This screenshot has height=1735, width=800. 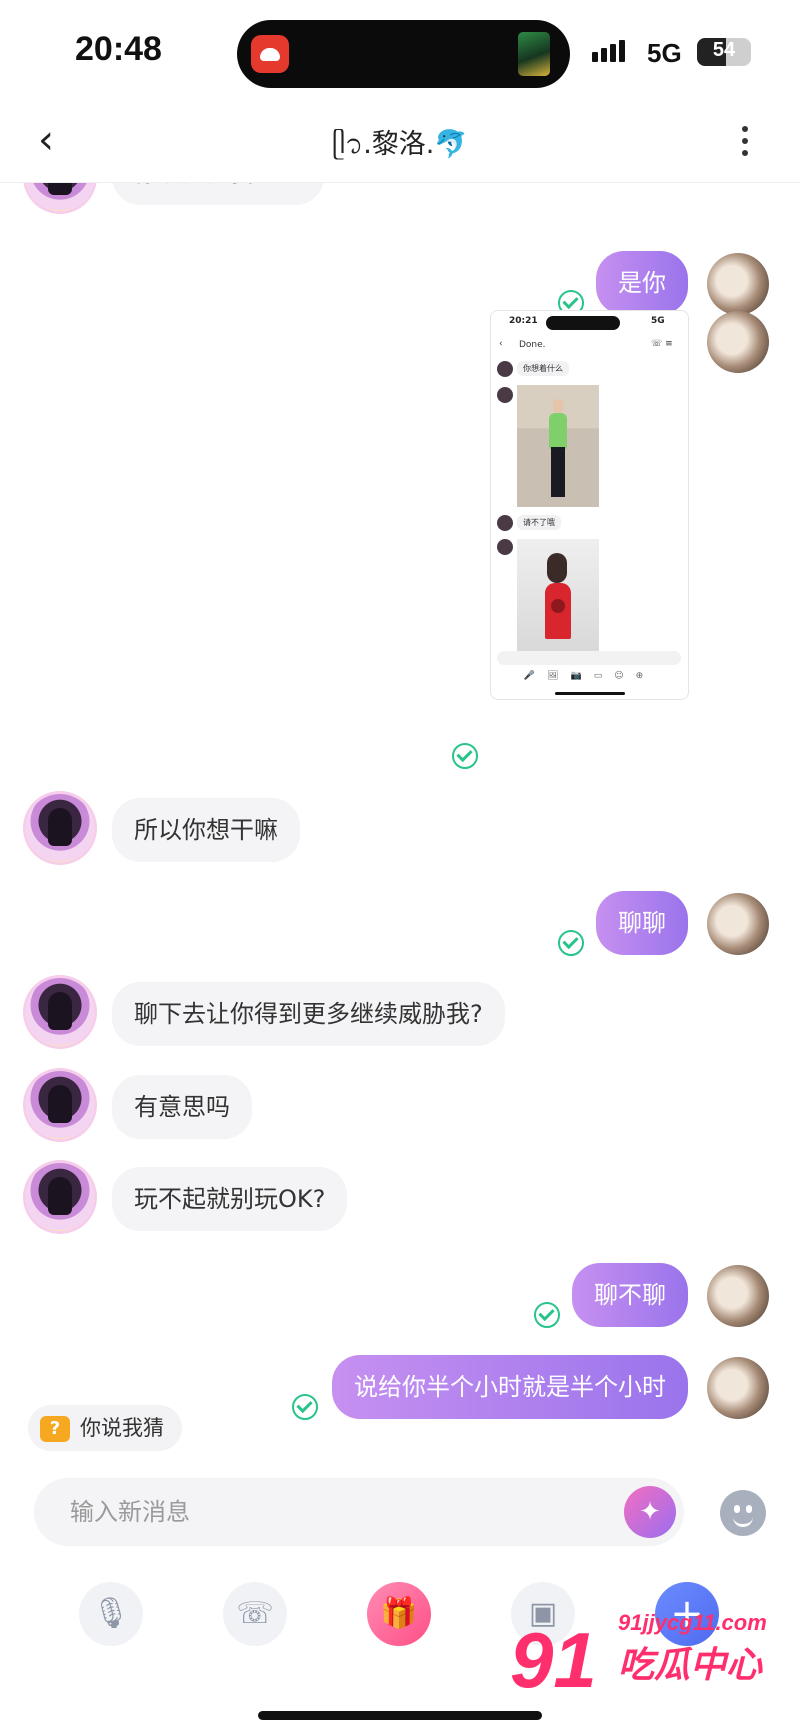 What do you see at coordinates (400, 147) in the screenshot?
I see `chat-title: ᥫ᭡.黎洛.🐬` at bounding box center [400, 147].